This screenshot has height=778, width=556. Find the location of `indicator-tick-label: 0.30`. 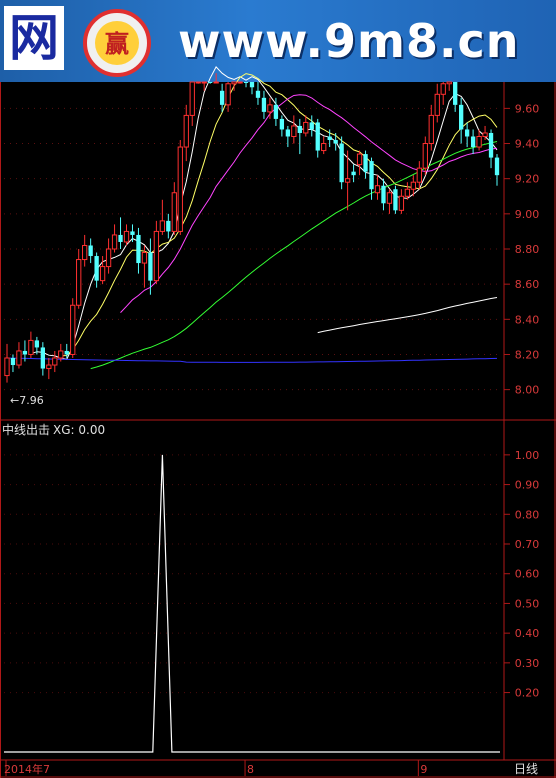

indicator-tick-label: 0.30 is located at coordinates (527, 663).